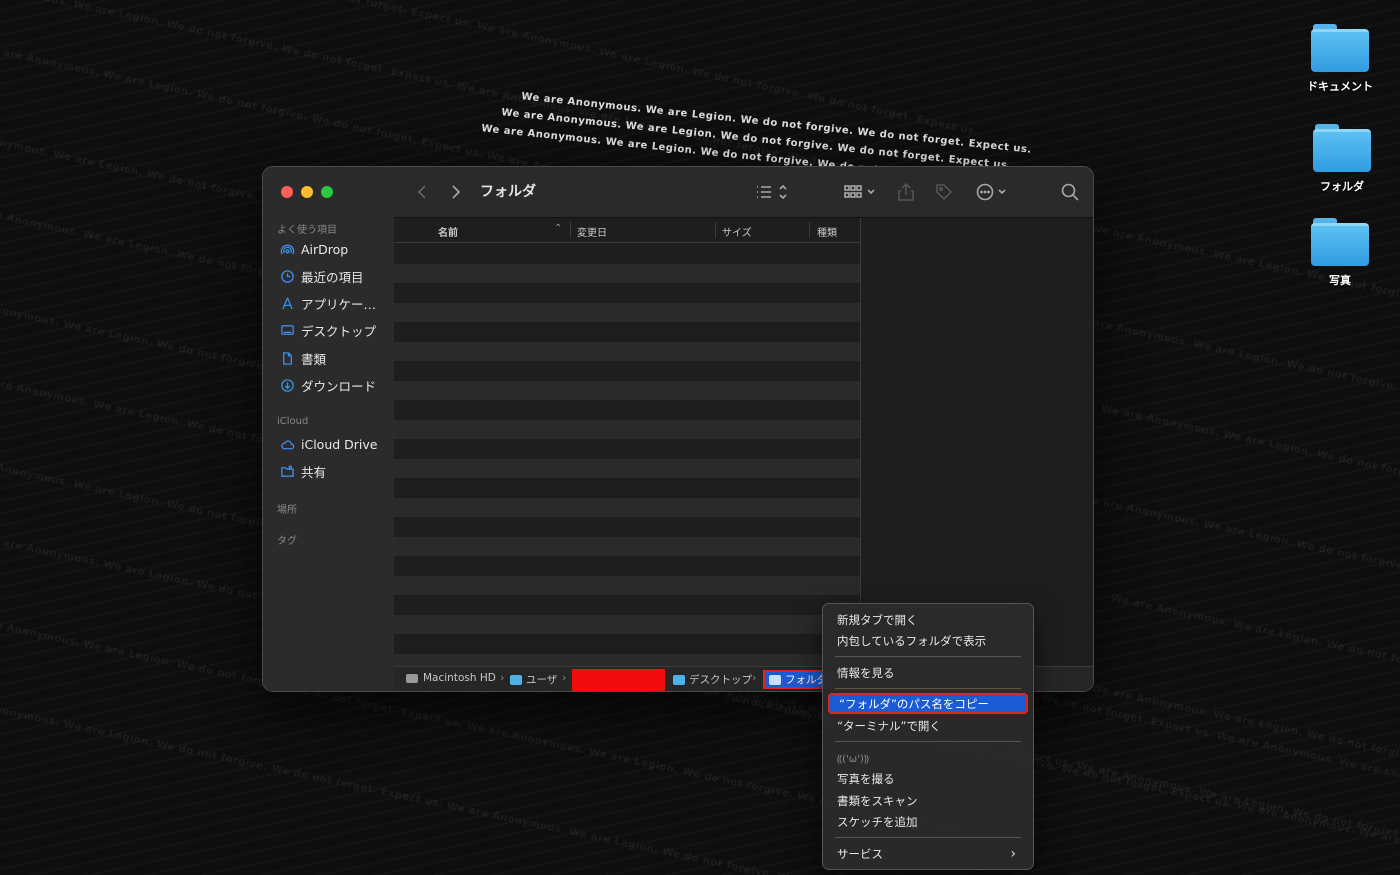 This screenshot has width=1400, height=875. What do you see at coordinates (976, 442) in the screenshot?
I see `preview-pane` at bounding box center [976, 442].